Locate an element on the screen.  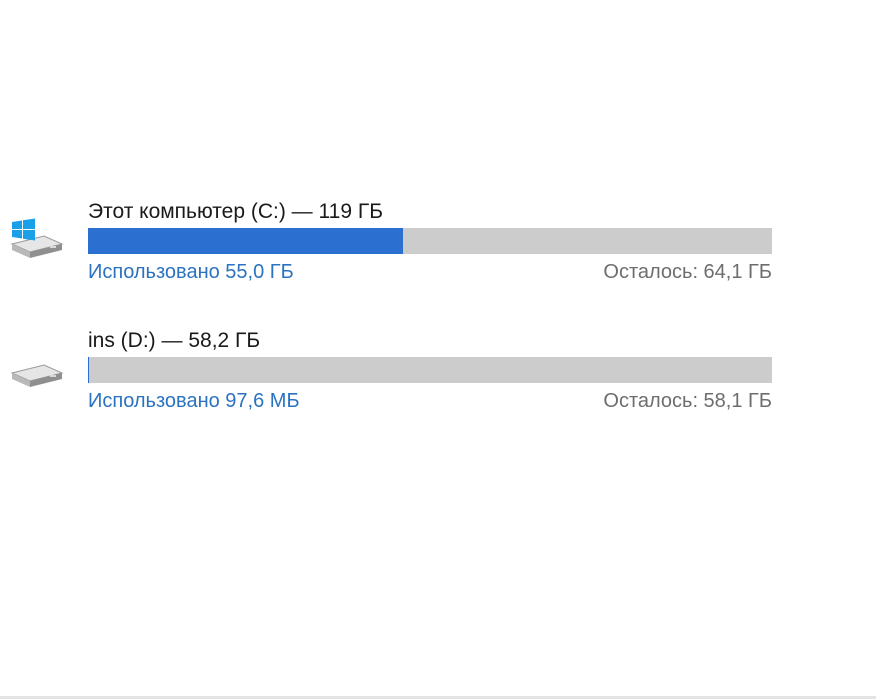
free-space-label: Осталось: 64,1 ГБ is located at coordinates (687, 272).